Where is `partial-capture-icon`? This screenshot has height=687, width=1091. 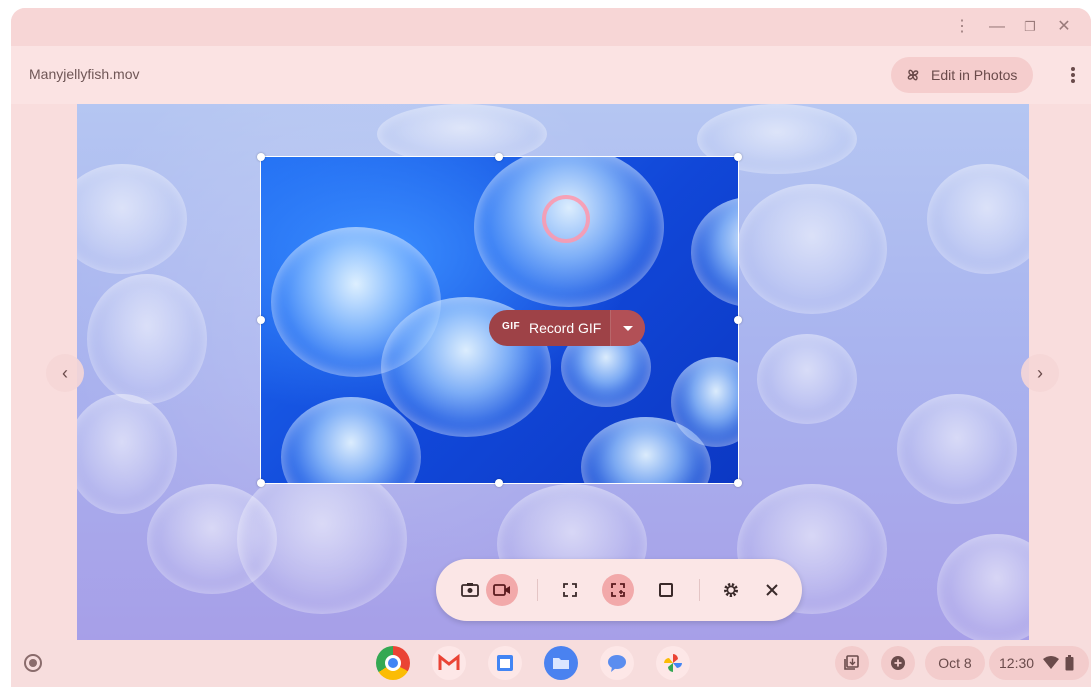 partial-capture-icon is located at coordinates (618, 590).